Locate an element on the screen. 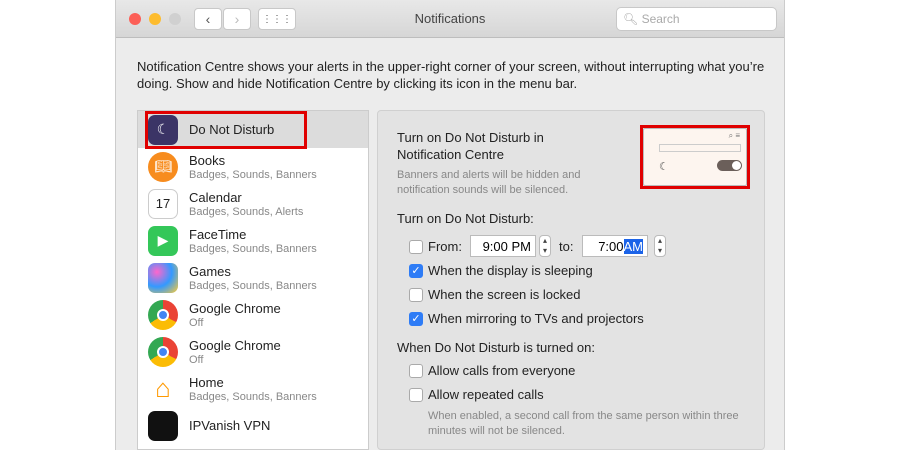  to-time-field: 7:00AM is located at coordinates (615, 246).